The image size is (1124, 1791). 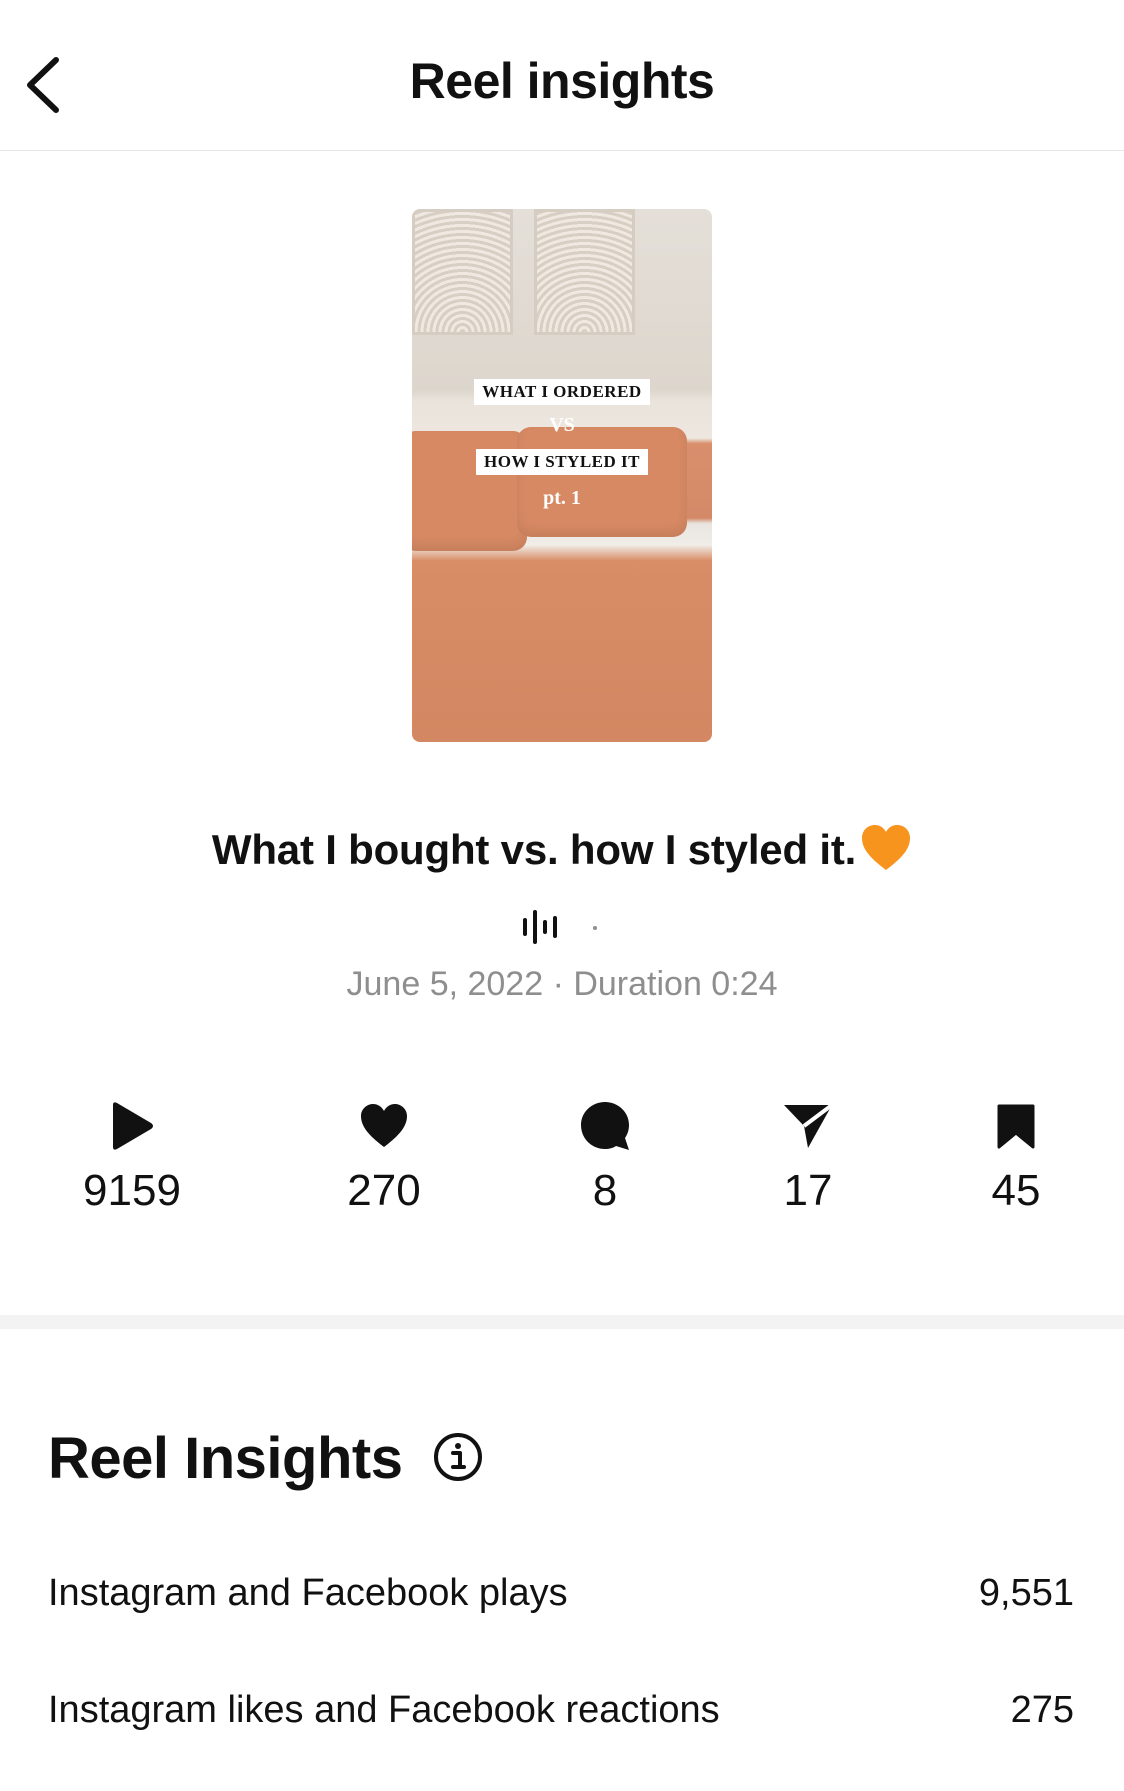 What do you see at coordinates (132, 1190) in the screenshot?
I see `plays-count: 9159` at bounding box center [132, 1190].